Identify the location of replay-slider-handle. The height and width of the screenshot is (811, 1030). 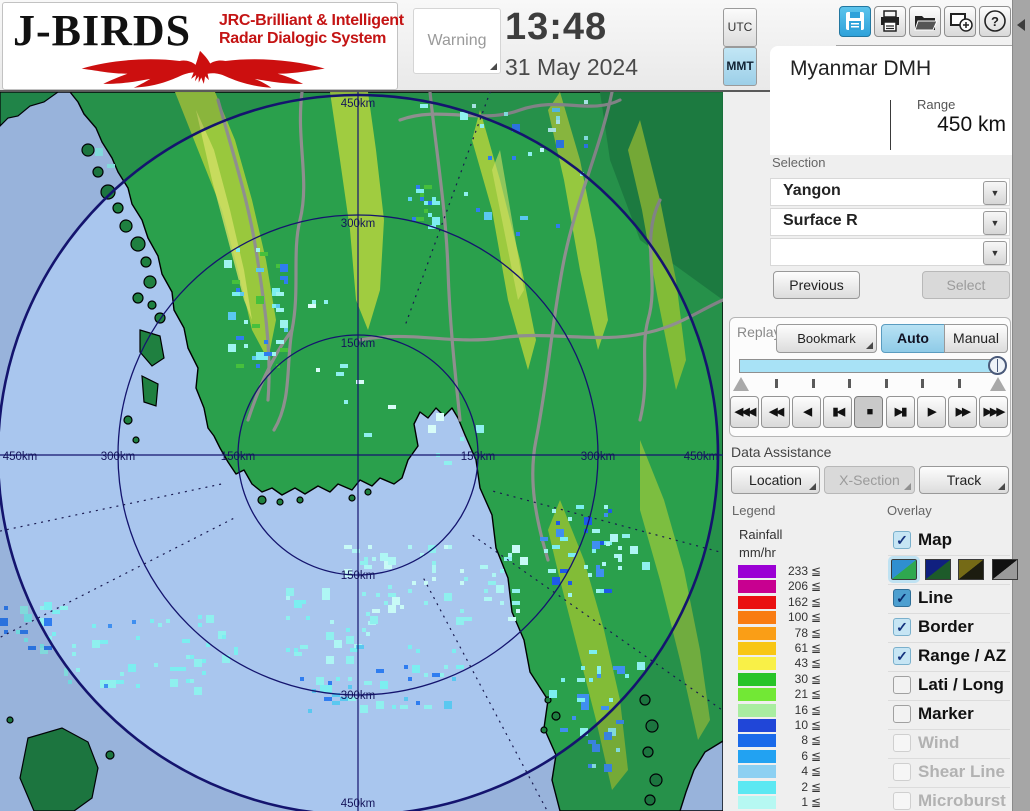
(997, 365).